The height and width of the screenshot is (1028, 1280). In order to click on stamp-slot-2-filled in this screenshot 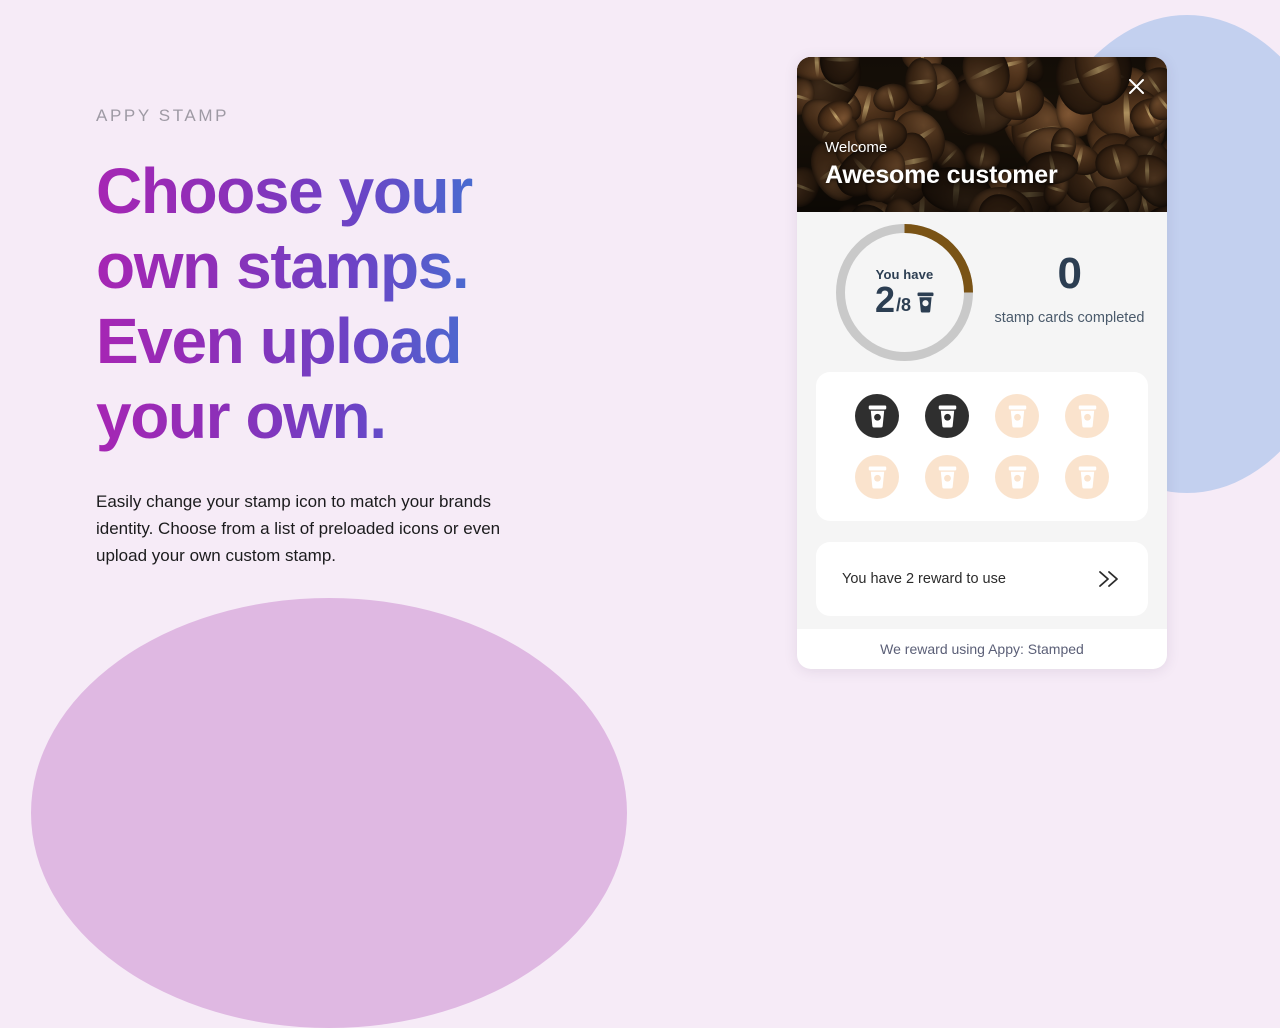, I will do `click(947, 416)`.